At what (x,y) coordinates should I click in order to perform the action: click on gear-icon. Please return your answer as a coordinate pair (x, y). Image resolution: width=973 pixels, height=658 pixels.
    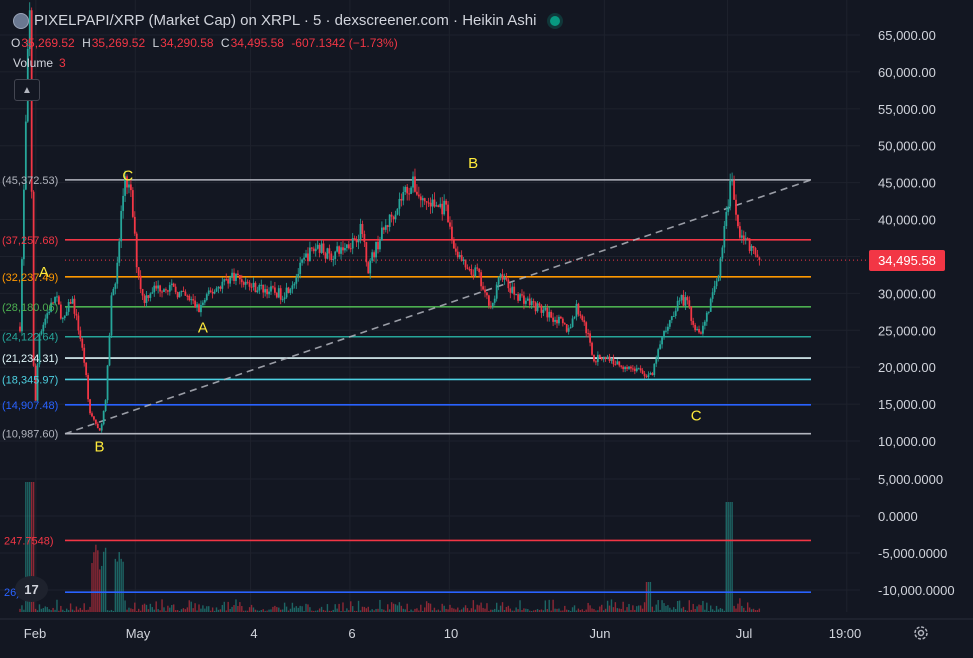
    Looking at the image, I should click on (921, 633).